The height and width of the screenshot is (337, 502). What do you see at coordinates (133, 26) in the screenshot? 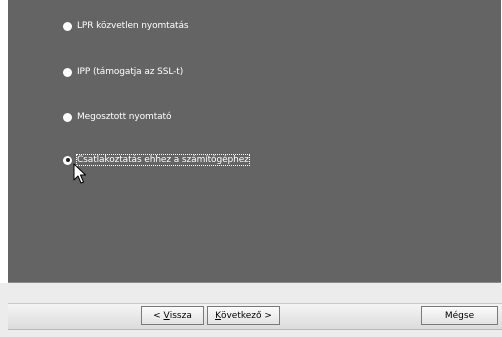
I see `option-label: LPR közvetlen nyomtatás` at bounding box center [133, 26].